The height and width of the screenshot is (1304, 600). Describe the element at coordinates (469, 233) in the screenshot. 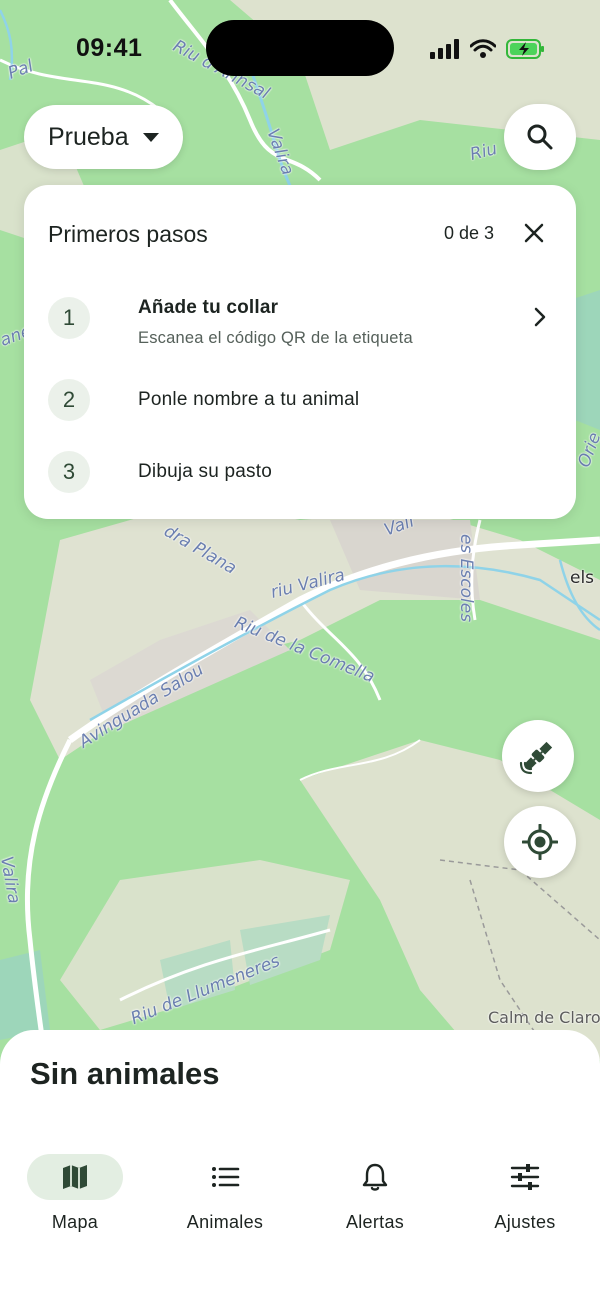

I see `progress-counter: 0 de 3` at that location.